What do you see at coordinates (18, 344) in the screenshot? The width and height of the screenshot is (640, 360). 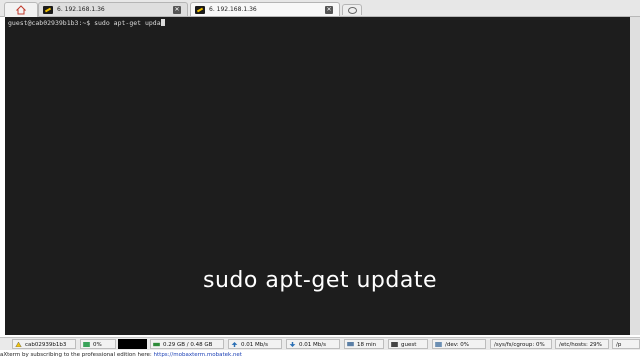 I see `warning-icon` at bounding box center [18, 344].